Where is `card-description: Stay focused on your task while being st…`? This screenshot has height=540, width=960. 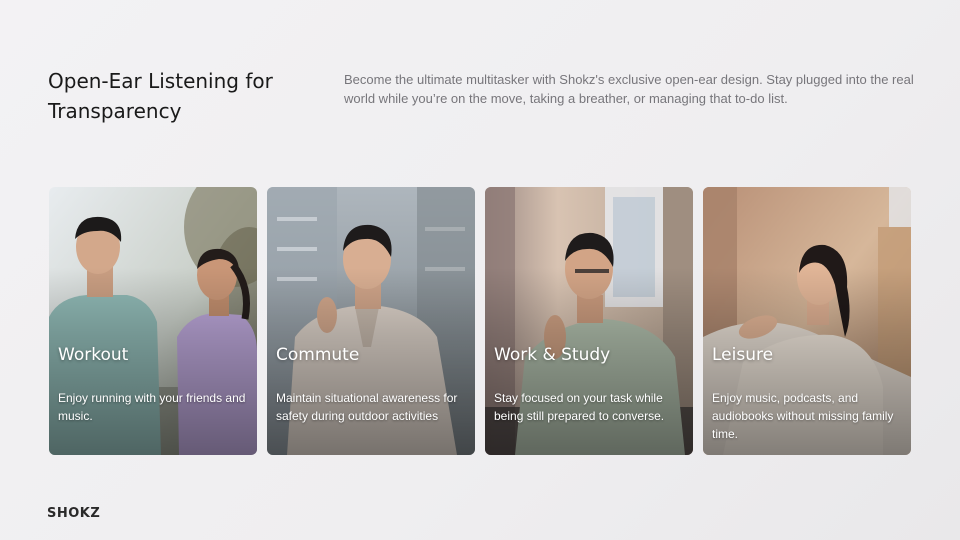 card-description: Stay focused on your task while being st… is located at coordinates (579, 407).